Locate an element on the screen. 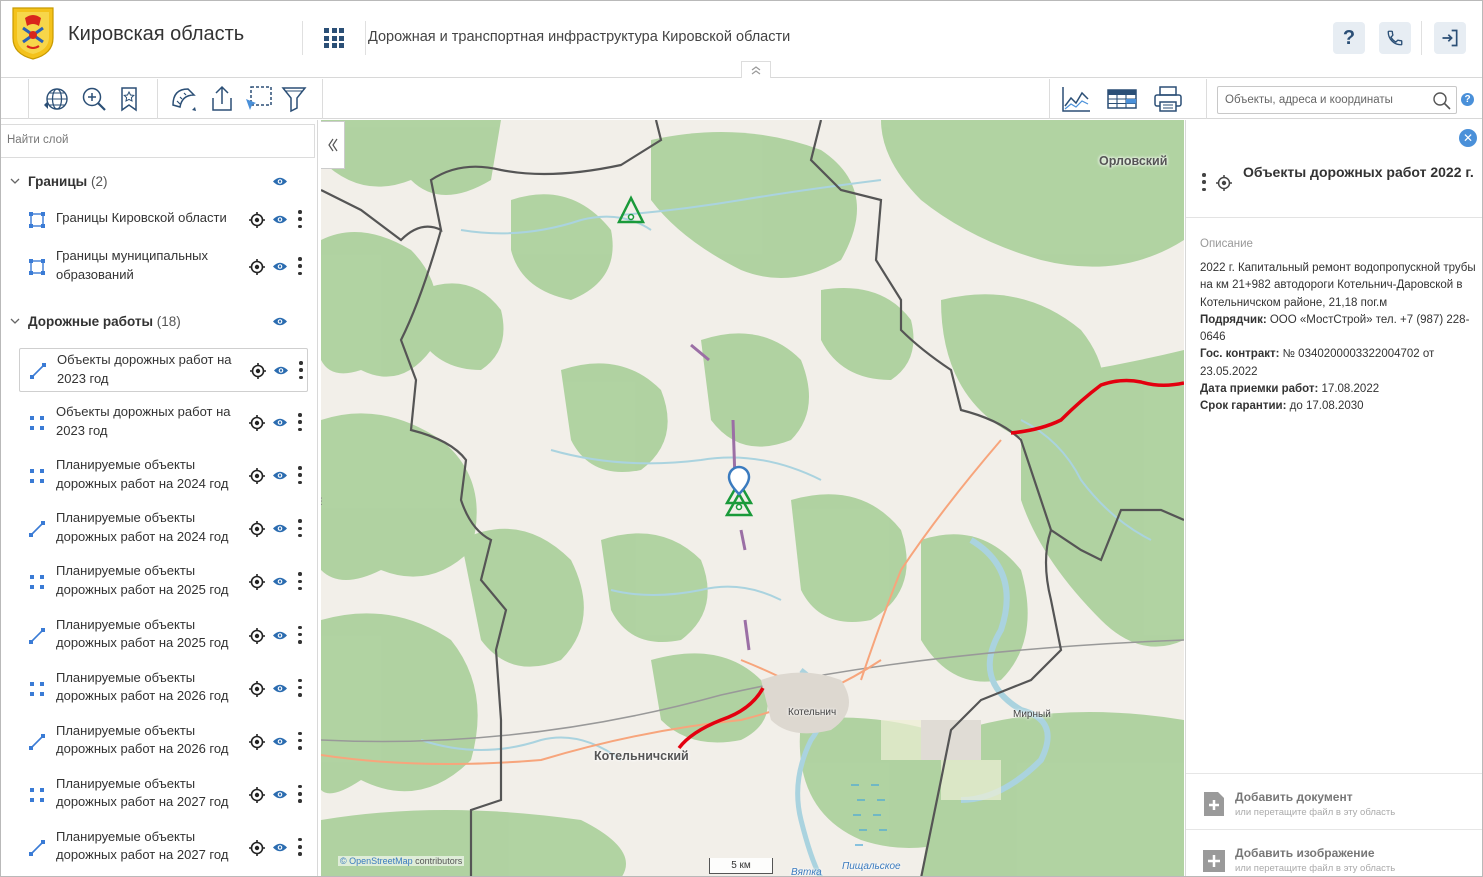 This screenshot has width=1483, height=877. left-splitter-handle: ⋮ is located at coordinates (321, 501).